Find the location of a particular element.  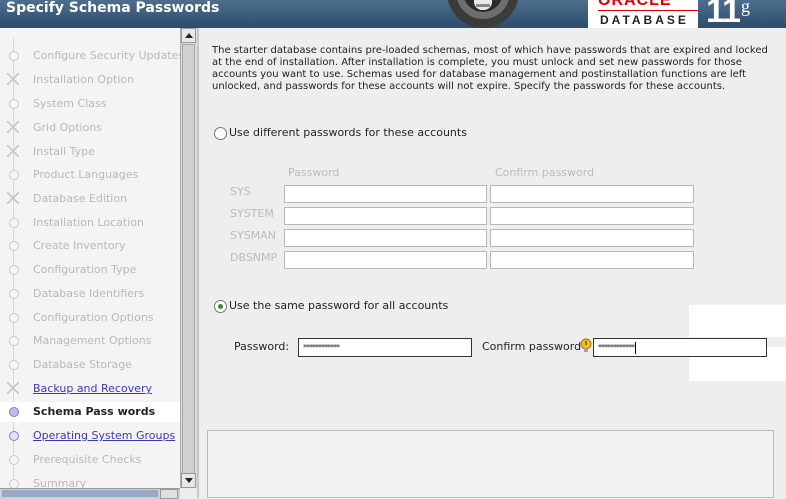

step-prerequisite-checks: Prerequisite Checks is located at coordinates (90, 460).